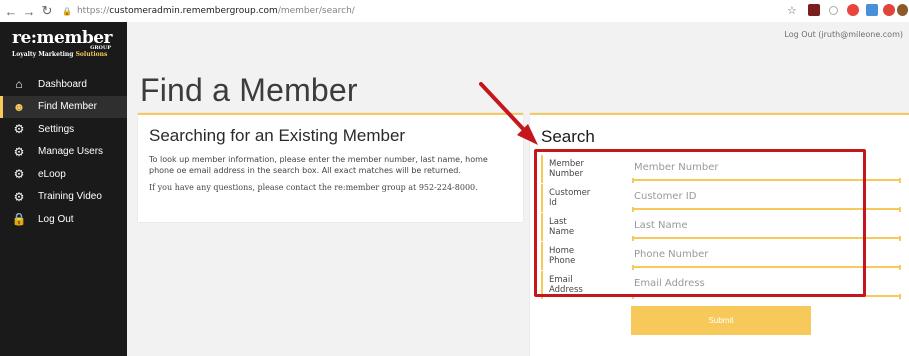 This screenshot has height=356, width=909. I want to click on submit-button: Submit, so click(721, 320).